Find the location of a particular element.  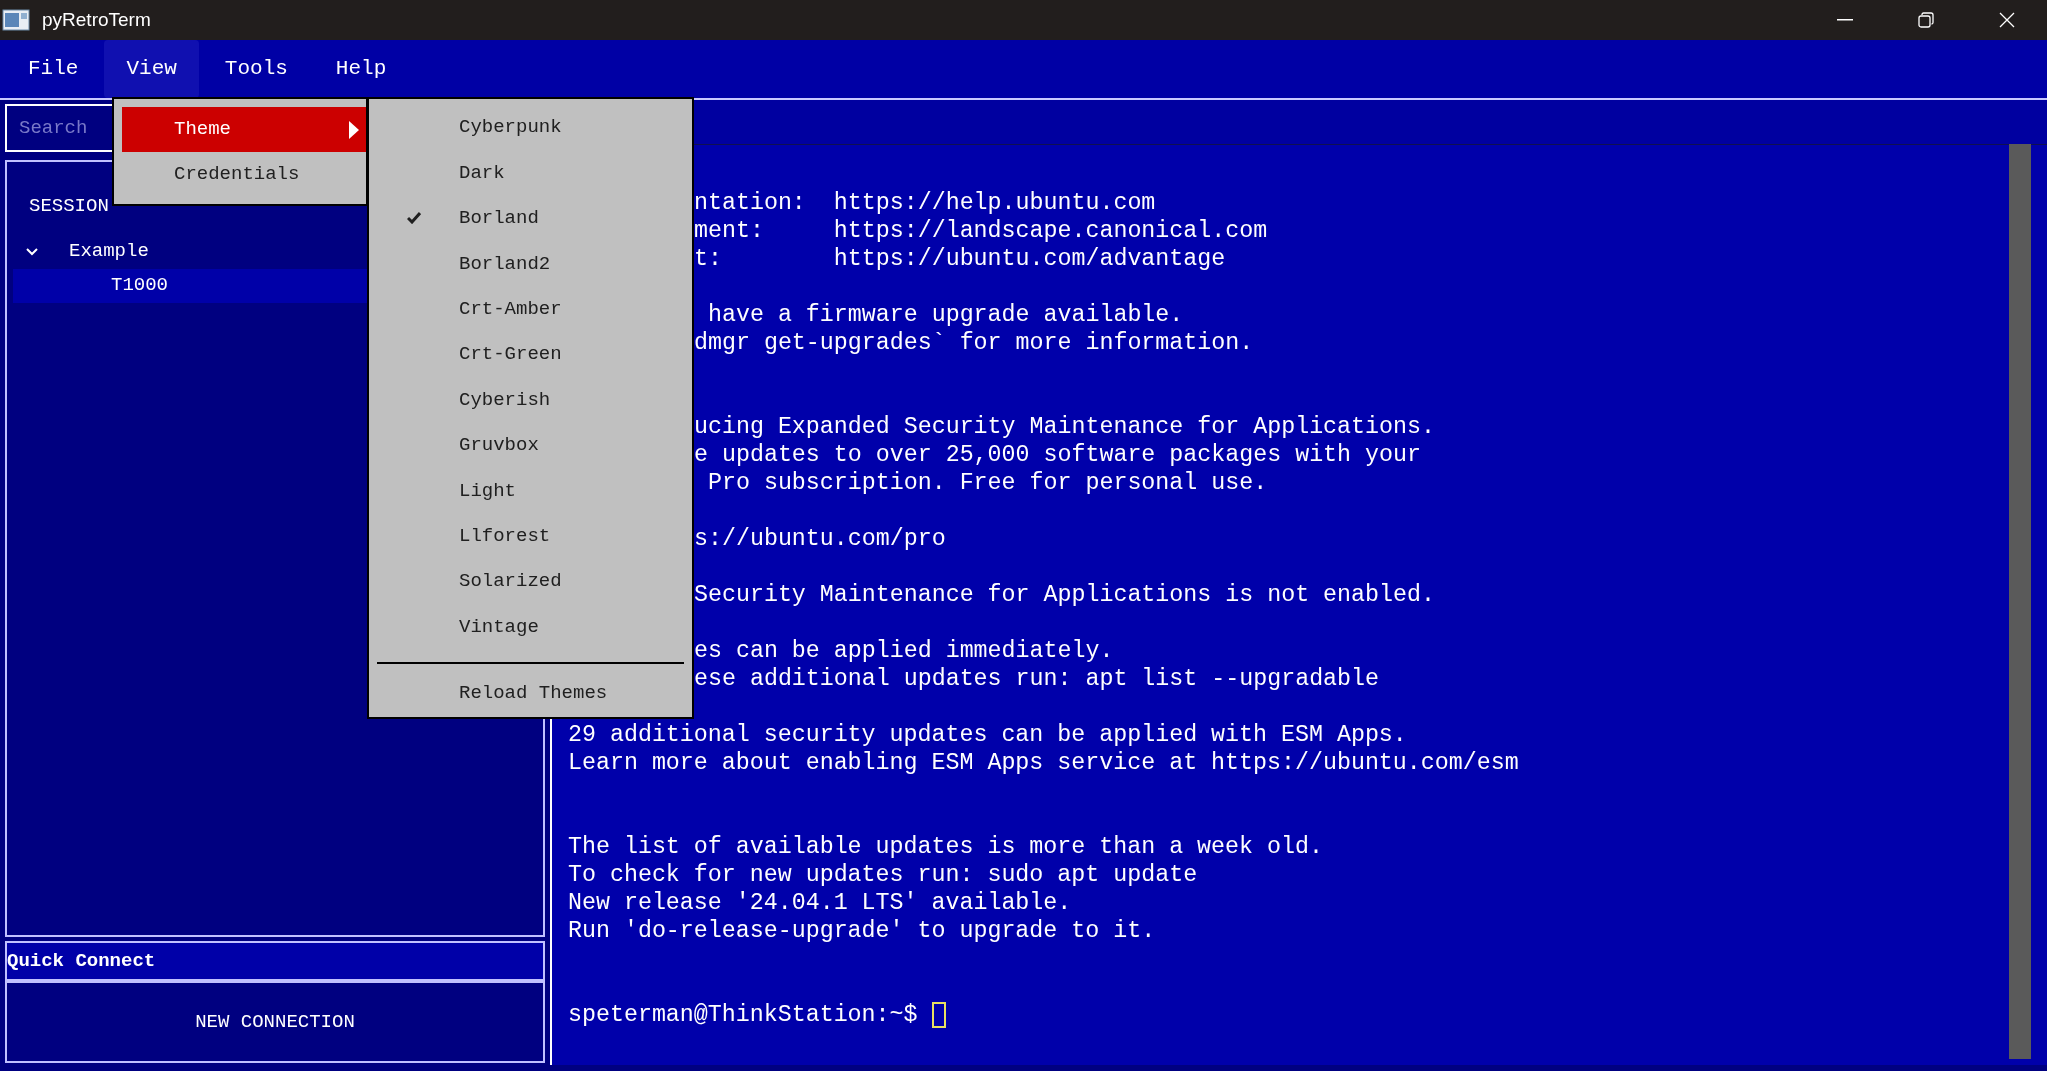

menu-item: File is located at coordinates (53, 69).